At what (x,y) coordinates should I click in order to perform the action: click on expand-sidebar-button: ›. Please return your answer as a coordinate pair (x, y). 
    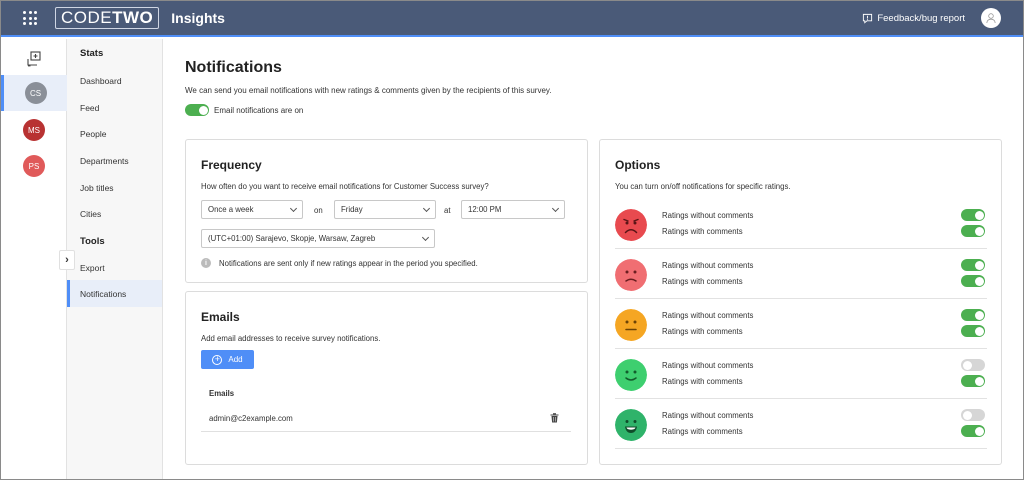
    Looking at the image, I should click on (67, 260).